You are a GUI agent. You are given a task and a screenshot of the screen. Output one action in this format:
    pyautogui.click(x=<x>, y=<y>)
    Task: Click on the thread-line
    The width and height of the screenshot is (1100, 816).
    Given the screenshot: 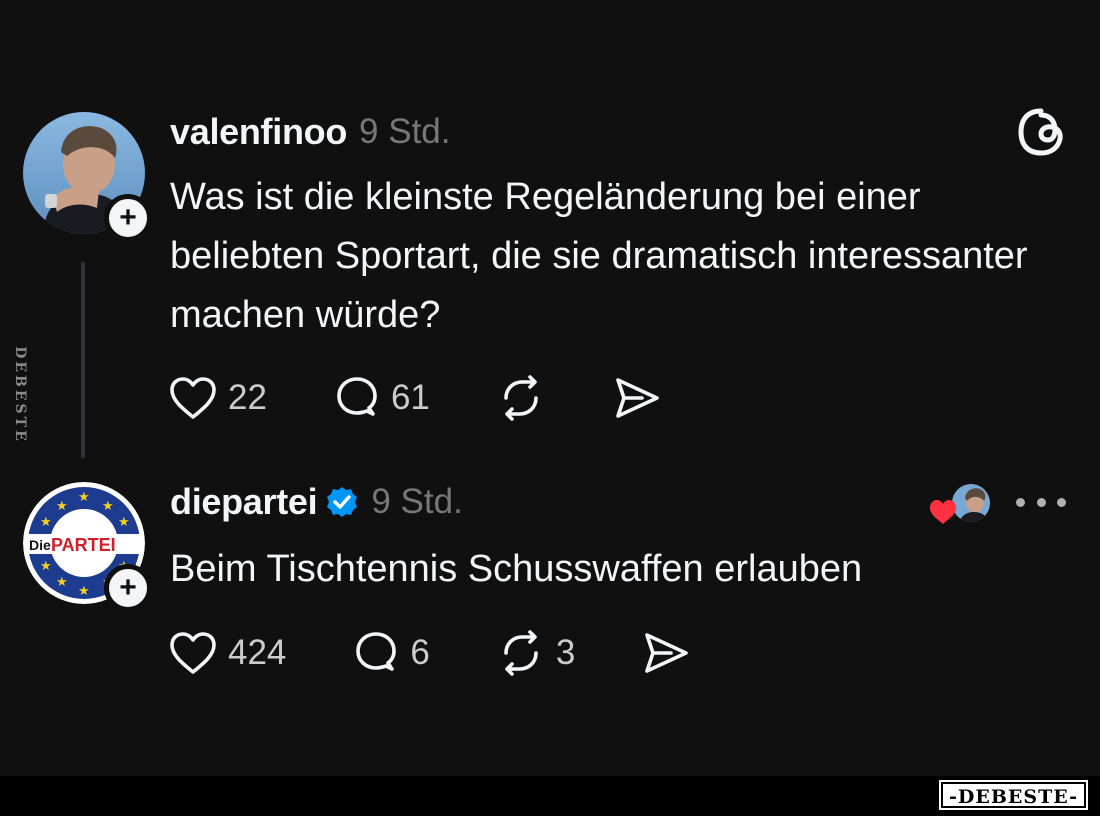 What is the action you would take?
    pyautogui.click(x=83, y=360)
    